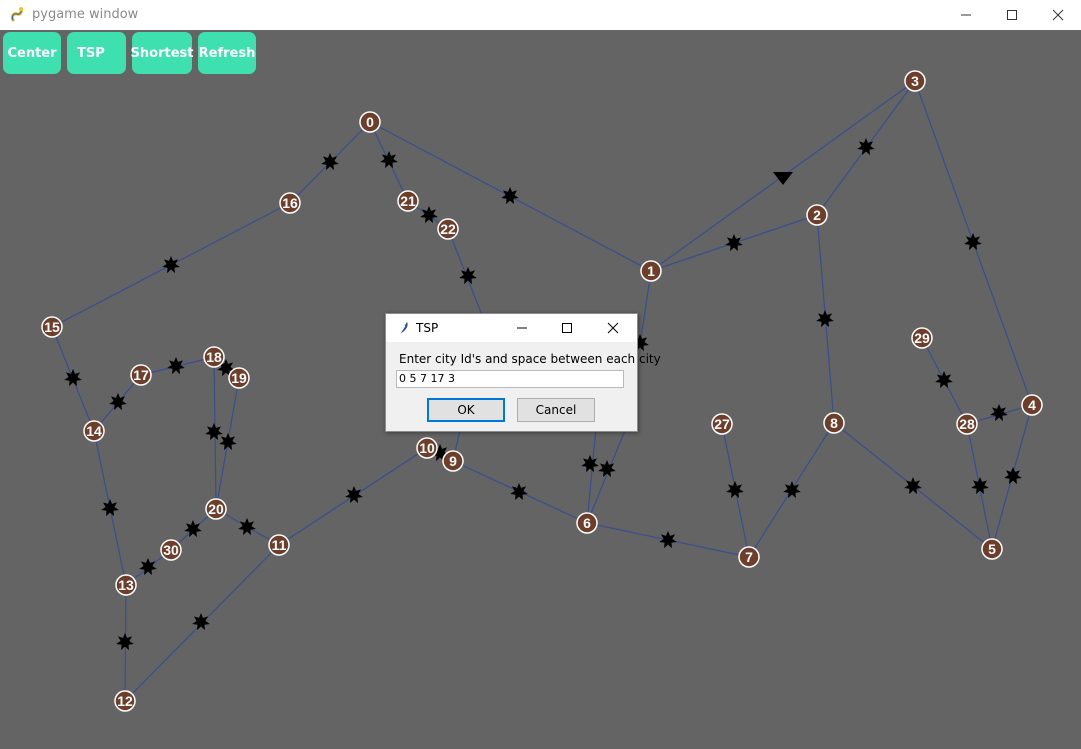 This screenshot has width=1081, height=749. What do you see at coordinates (510, 379) in the screenshot?
I see `city-ids-input` at bounding box center [510, 379].